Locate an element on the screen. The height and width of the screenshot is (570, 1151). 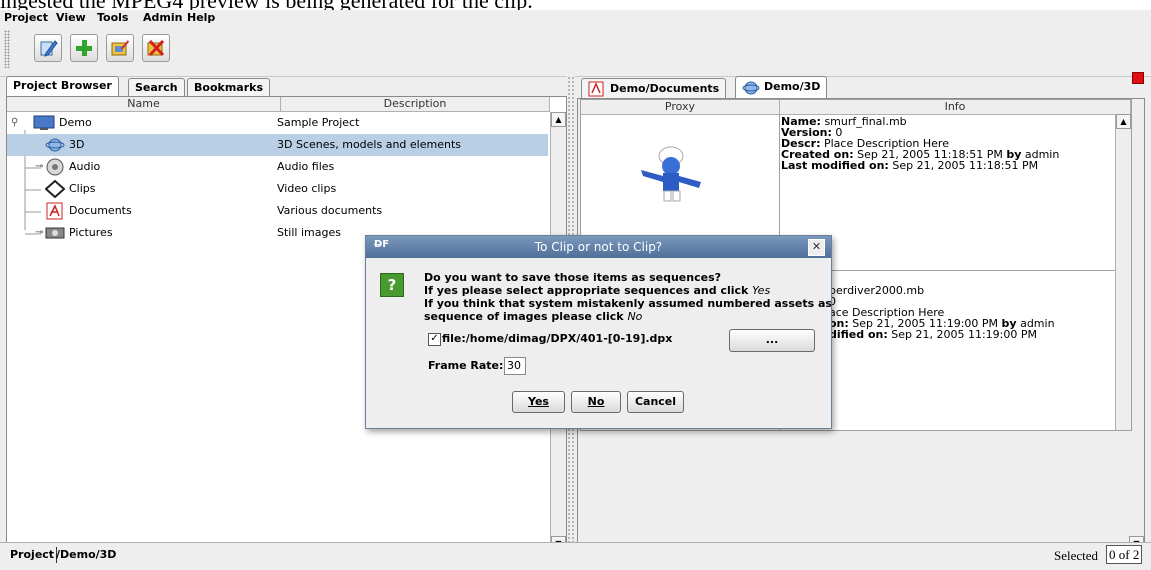
frame-rate-label: Frame Rate: is located at coordinates (466, 365).